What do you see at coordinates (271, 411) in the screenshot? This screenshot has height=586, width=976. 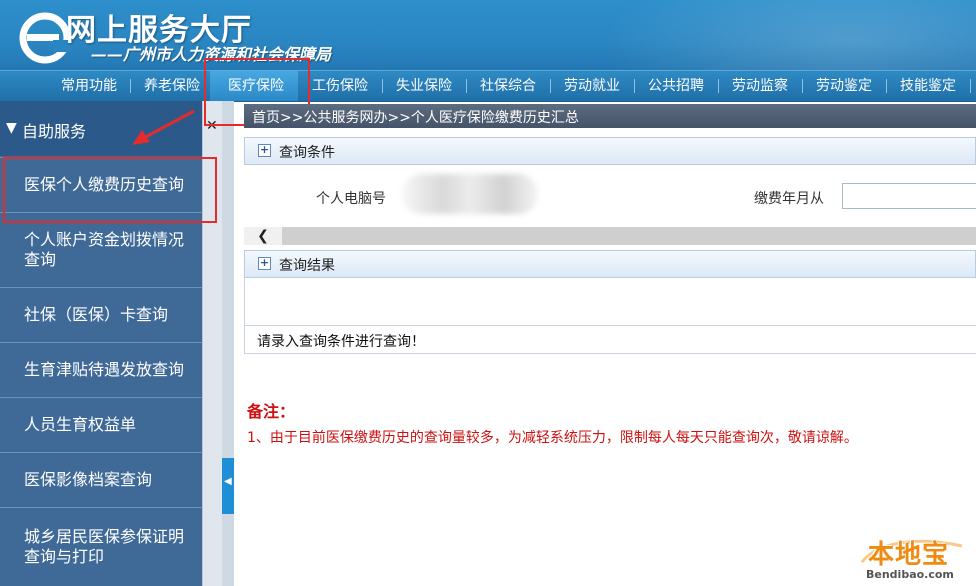 I see `notes-title: 备注：` at bounding box center [271, 411].